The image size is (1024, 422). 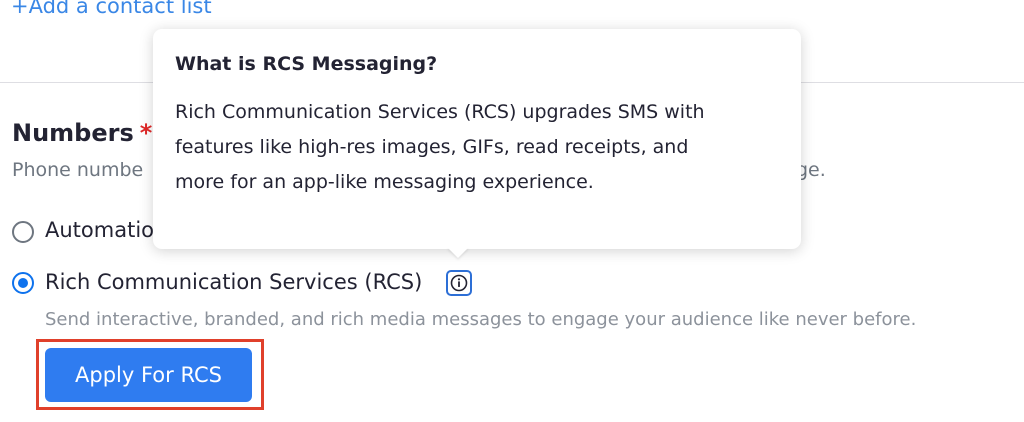 I want to click on radio-automatic, so click(x=23, y=232).